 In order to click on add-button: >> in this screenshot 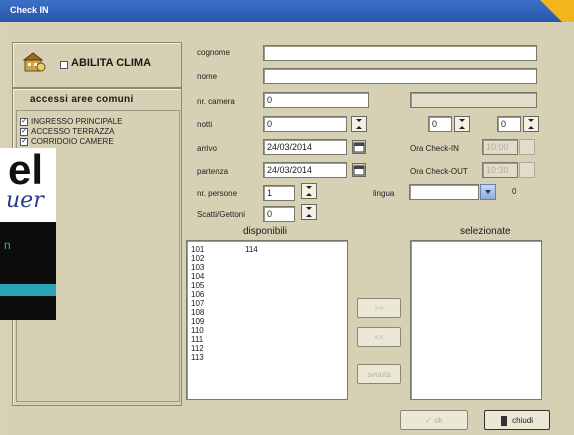, I will do `click(379, 308)`.